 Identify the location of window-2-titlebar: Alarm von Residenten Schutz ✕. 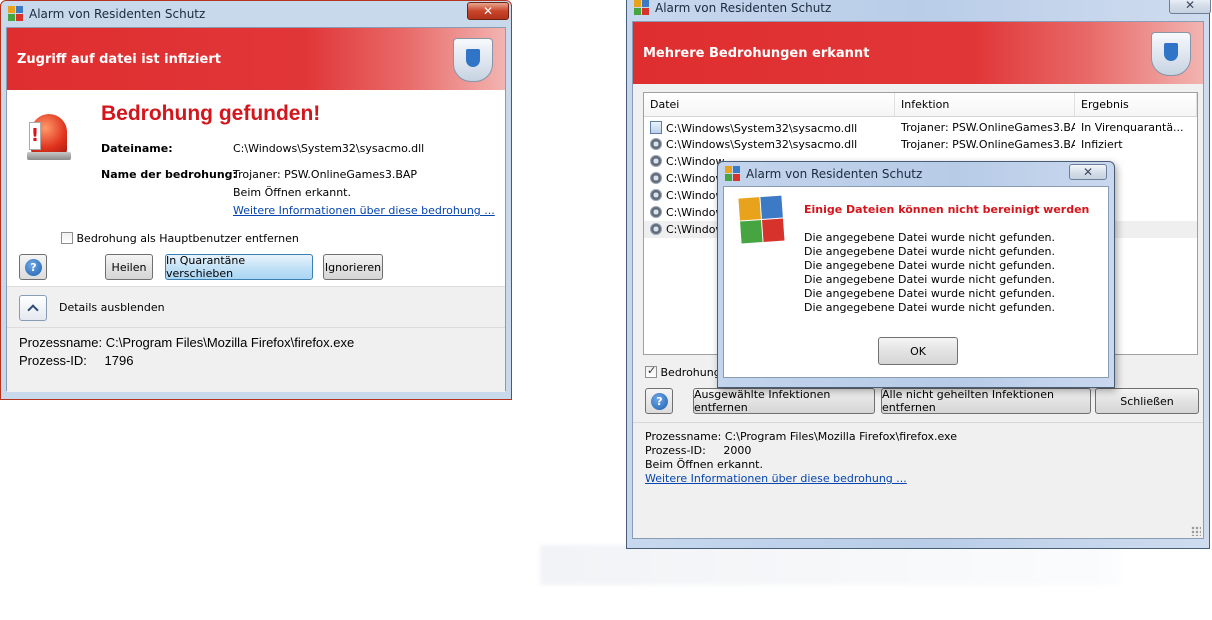
(921, 10).